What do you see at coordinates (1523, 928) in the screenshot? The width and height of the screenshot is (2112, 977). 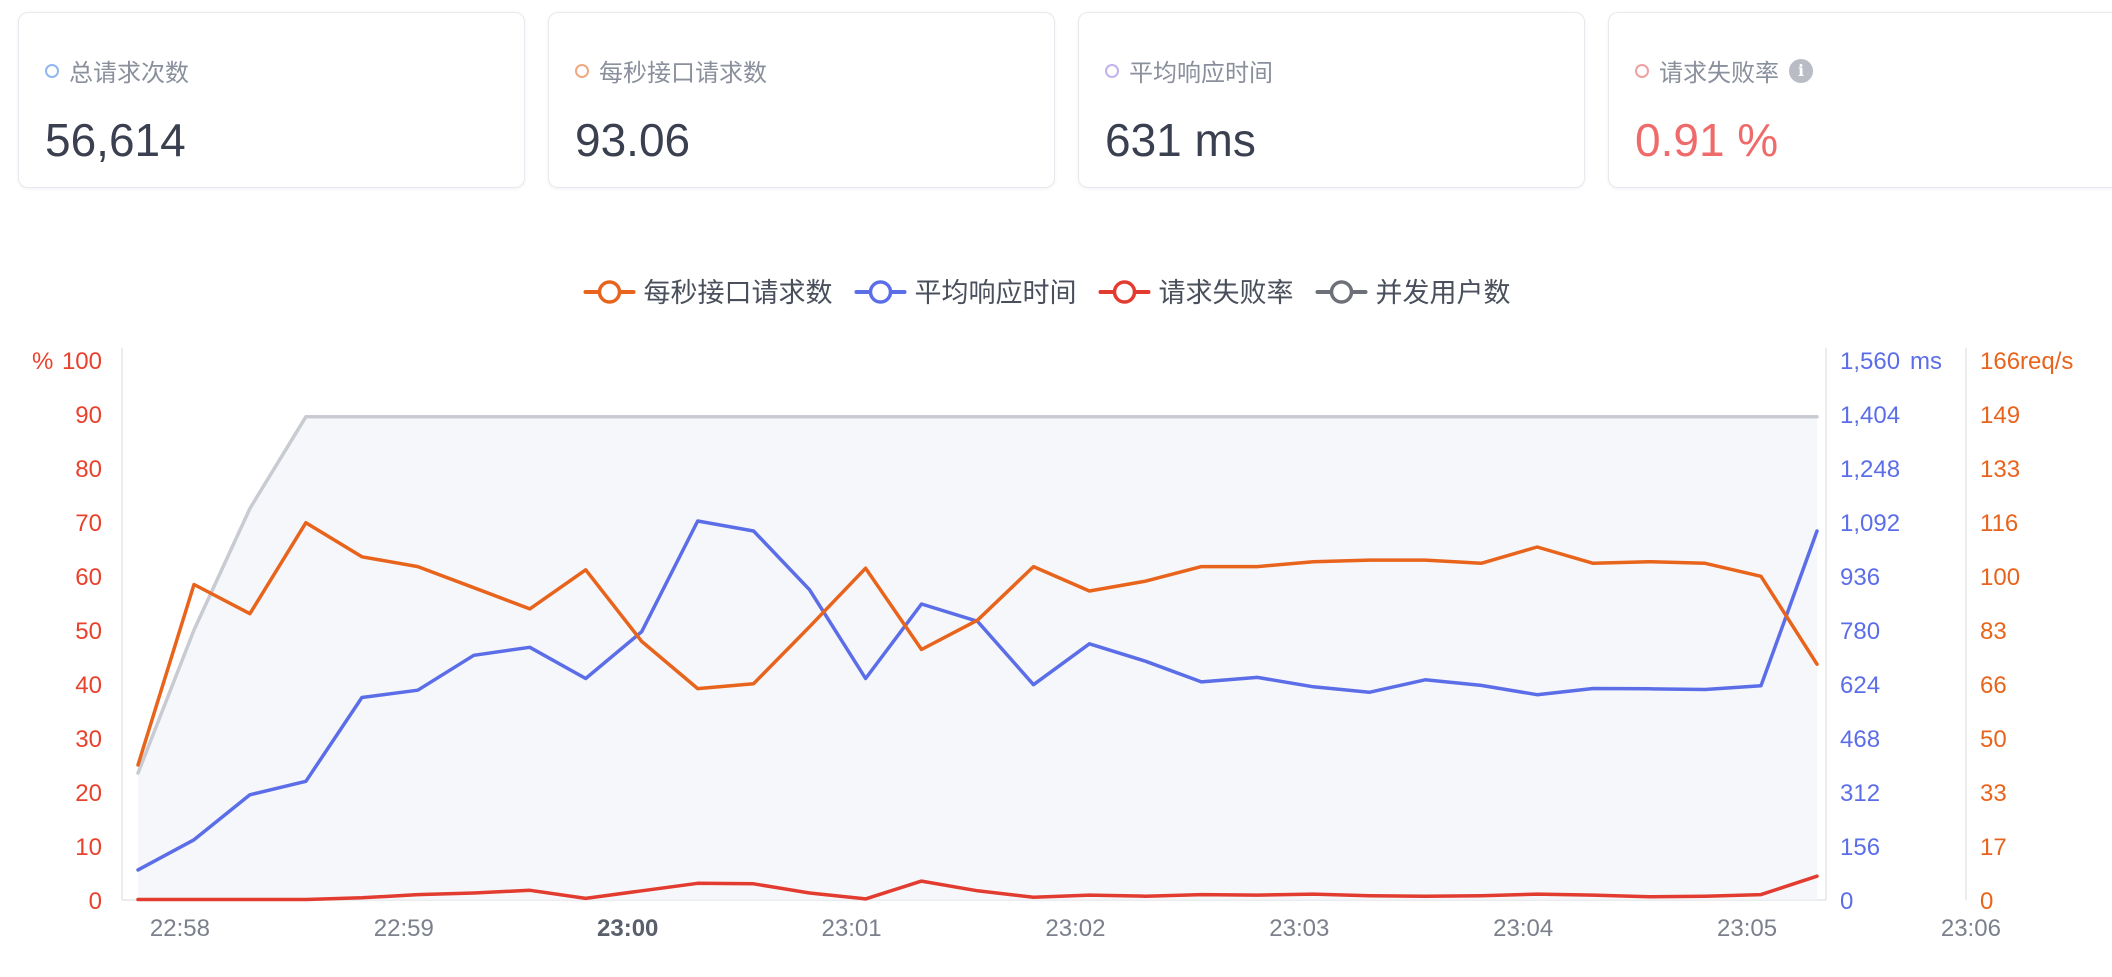 I see `x-tick-label: 23:04` at bounding box center [1523, 928].